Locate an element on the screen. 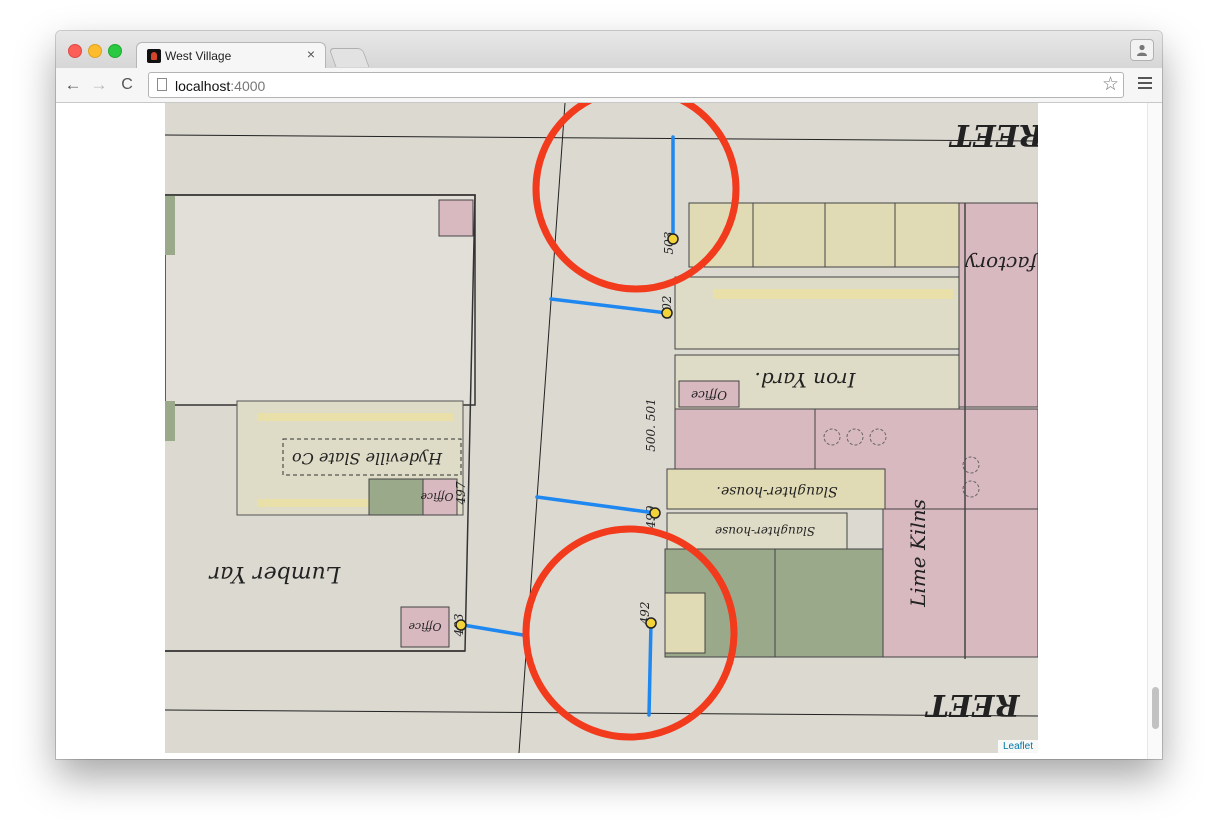 This screenshot has height=839, width=1218. lumber-yard-label: Lumber Yar is located at coordinates (274, 573).